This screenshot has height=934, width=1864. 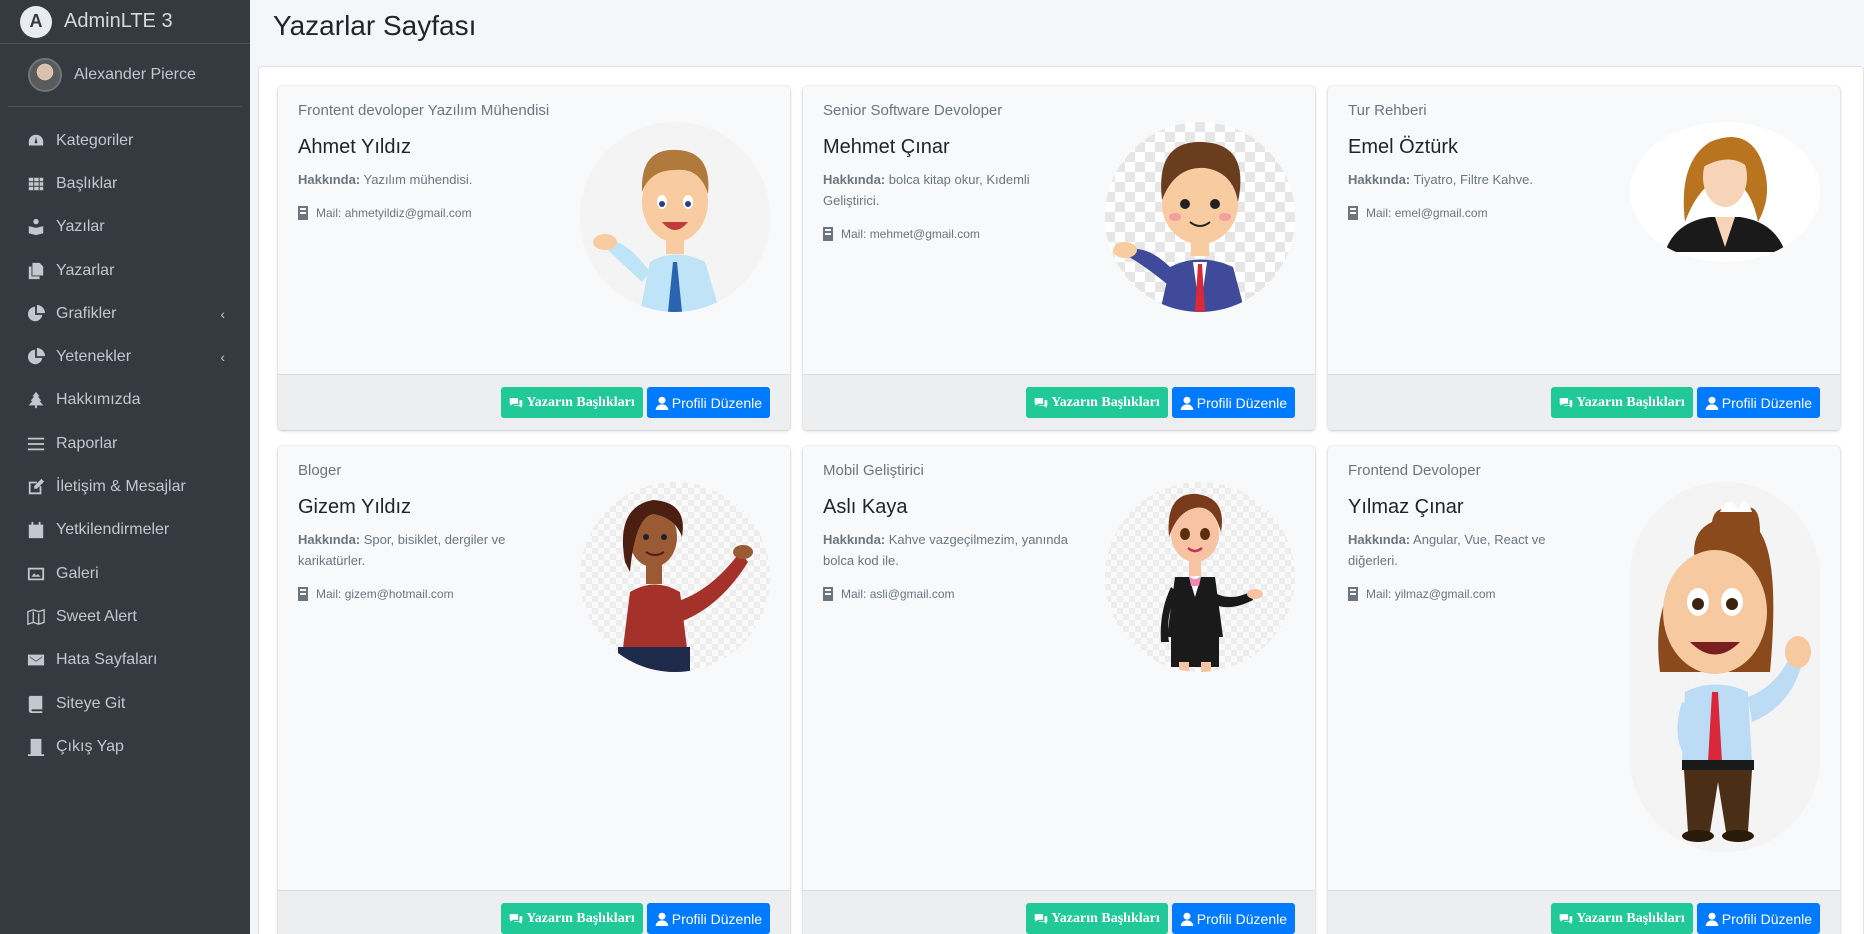 What do you see at coordinates (96, 616) in the screenshot?
I see `sidebar-item-label: Sweet Alert` at bounding box center [96, 616].